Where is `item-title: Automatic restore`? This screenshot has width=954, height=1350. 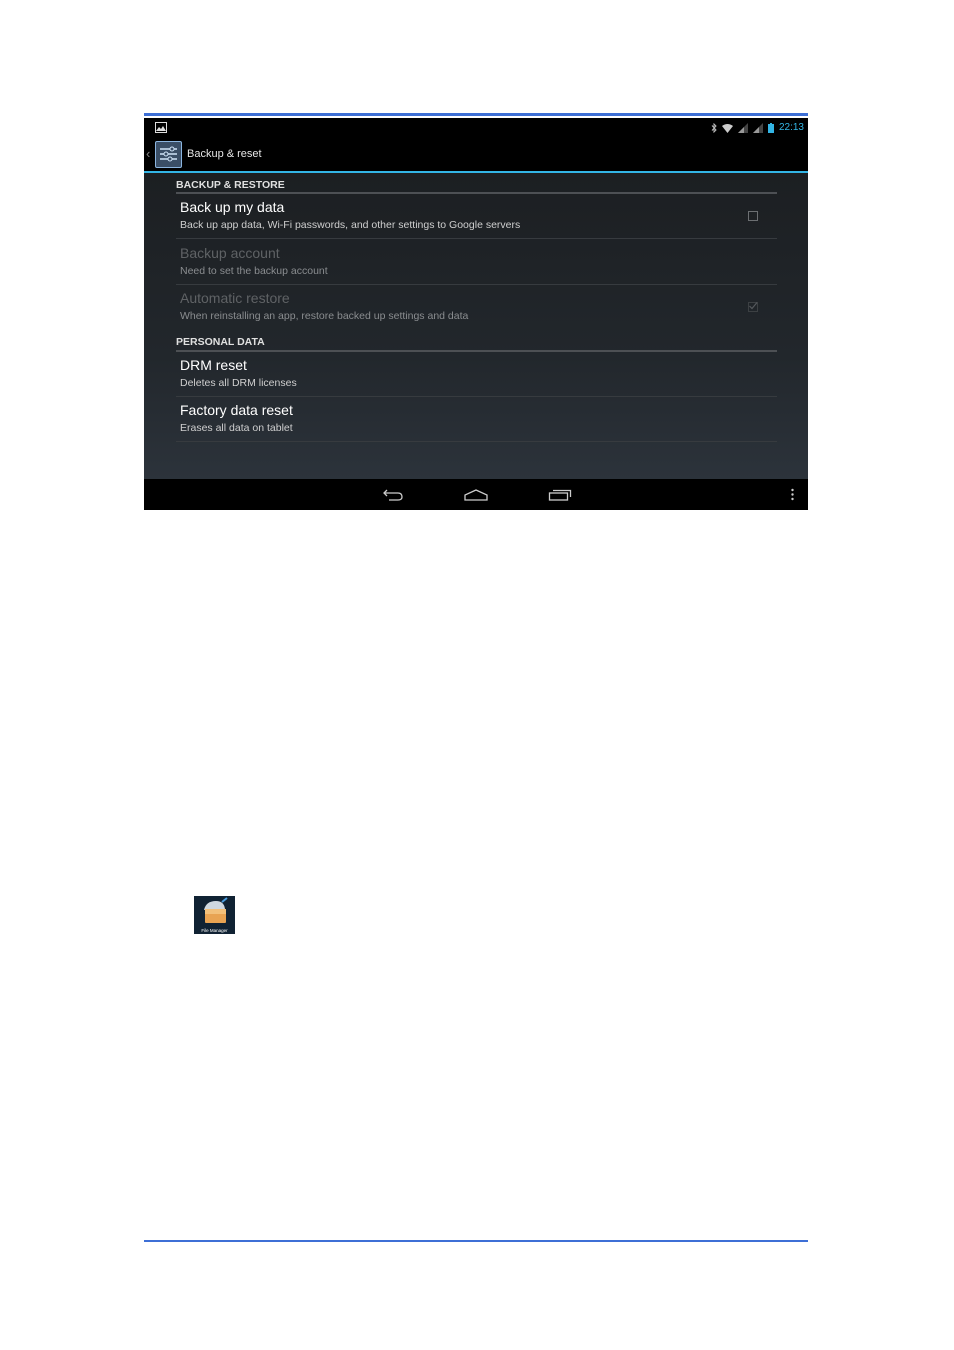 item-title: Automatic restore is located at coordinates (235, 298).